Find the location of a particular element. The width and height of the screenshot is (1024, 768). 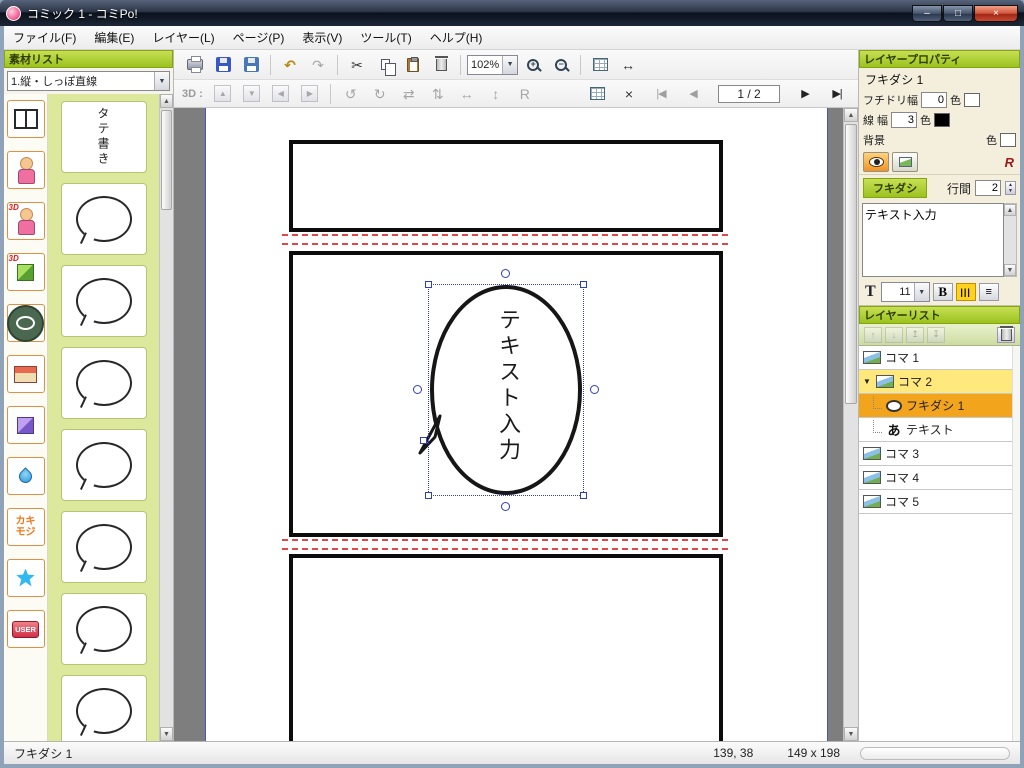

expander-icon: ▼ is located at coordinates (867, 381).